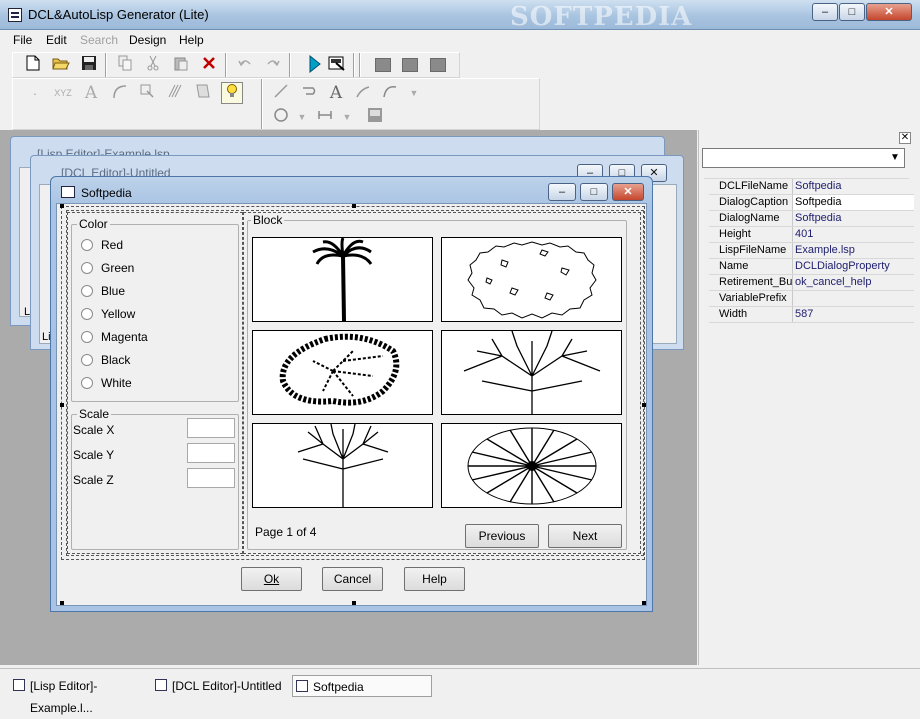 This screenshot has width=920, height=719. What do you see at coordinates (56, 40) in the screenshot?
I see `menu-edit: Edit` at bounding box center [56, 40].